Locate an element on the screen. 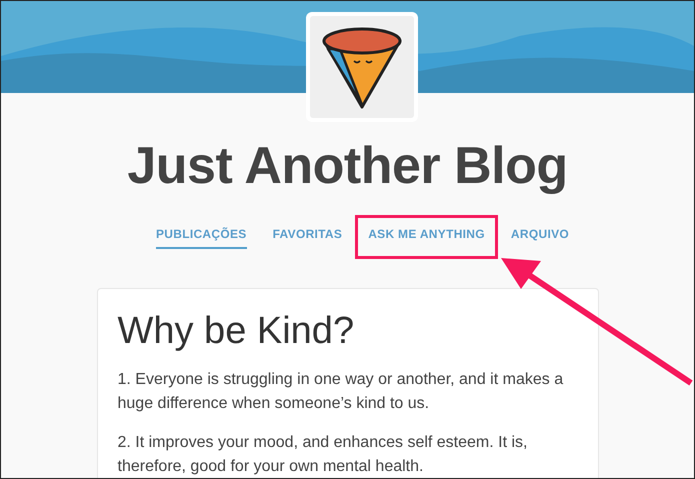 This screenshot has height=479, width=695. nav-link: ASK ME ANYTHING is located at coordinates (426, 236).